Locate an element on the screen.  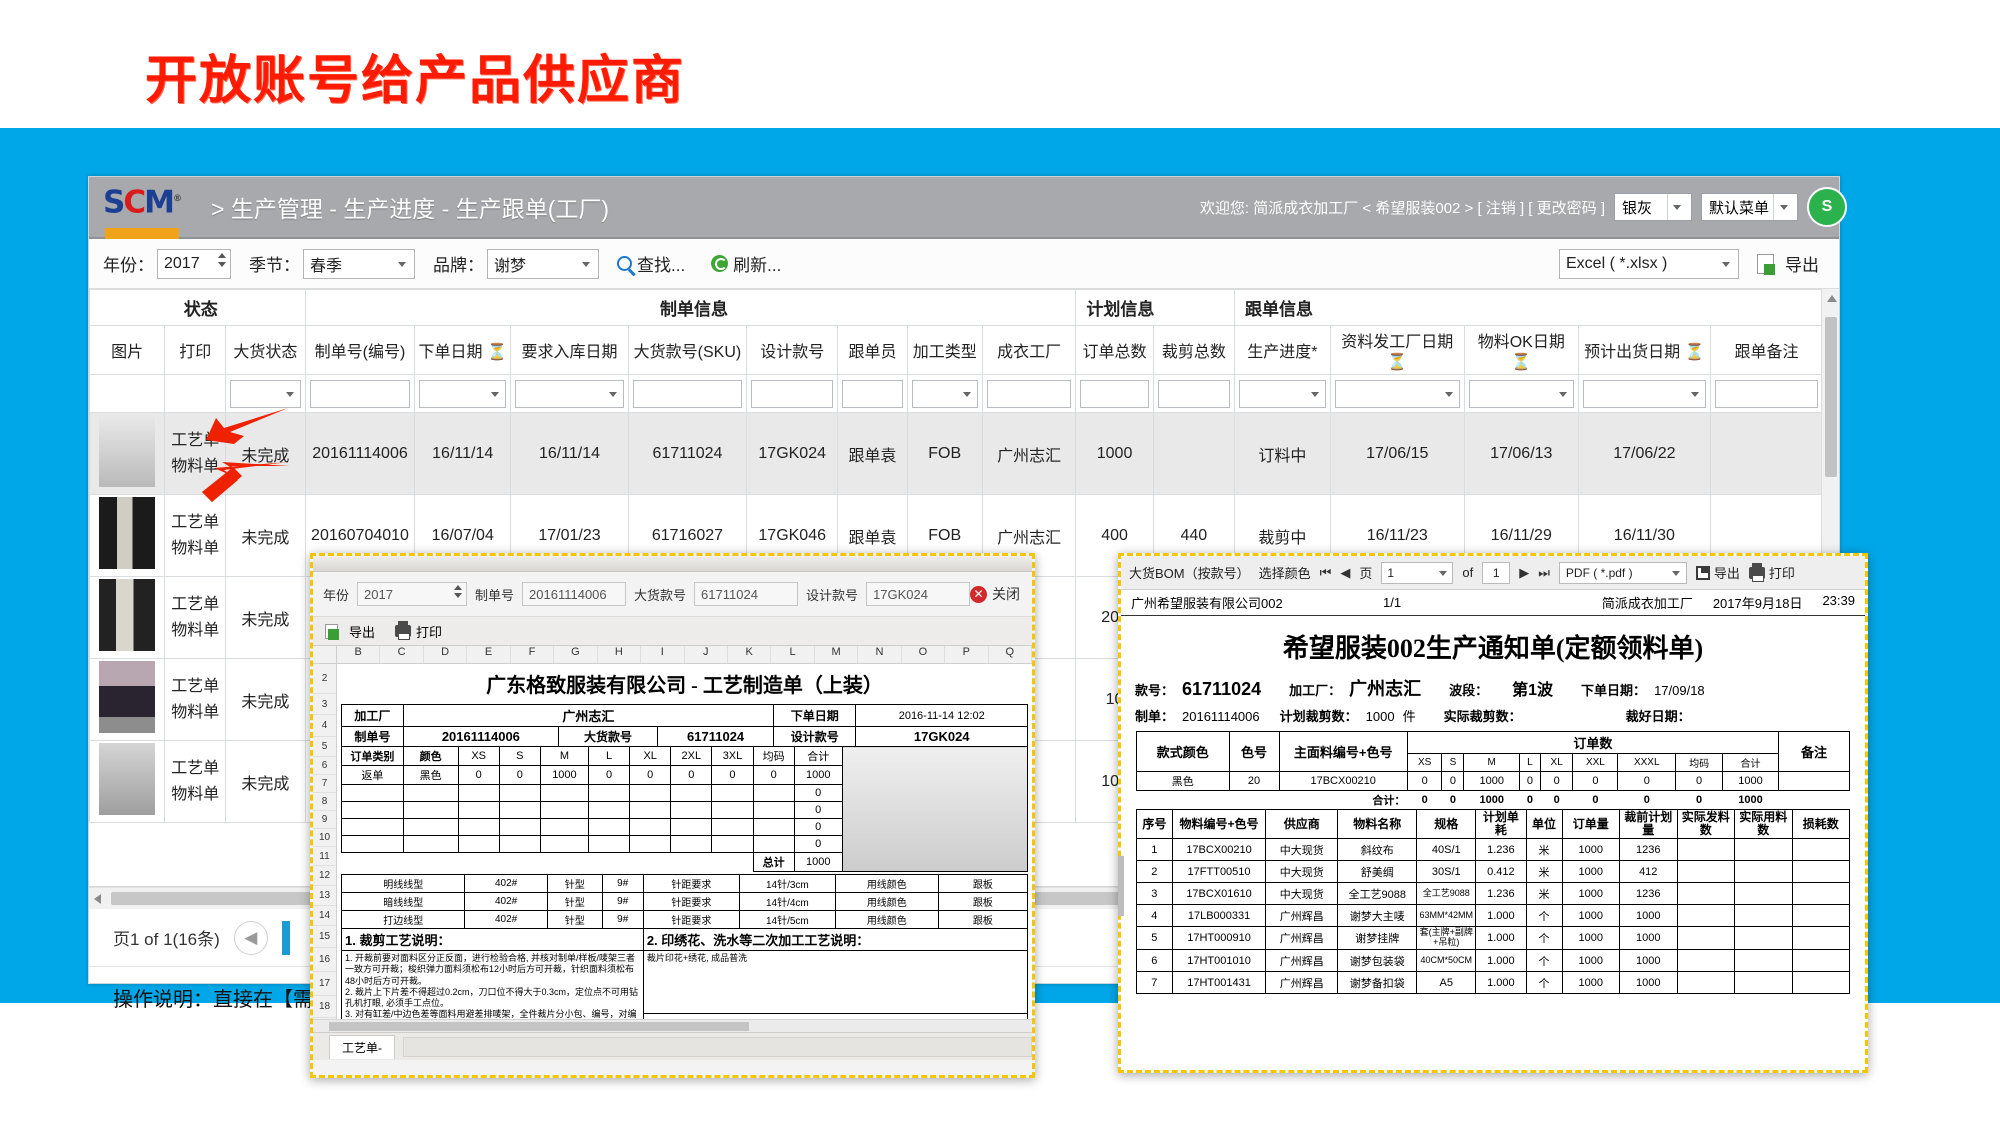
season-select: 春季 is located at coordinates (359, 263).